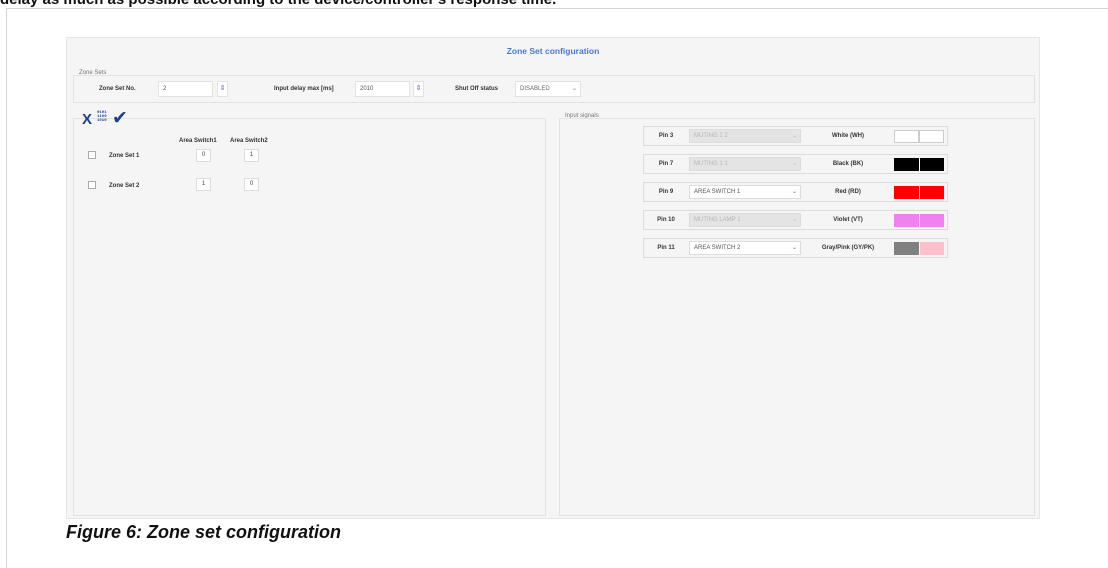 The height and width of the screenshot is (568, 1108). I want to click on signal-function-value: MUTING 1 2, so click(711, 136).